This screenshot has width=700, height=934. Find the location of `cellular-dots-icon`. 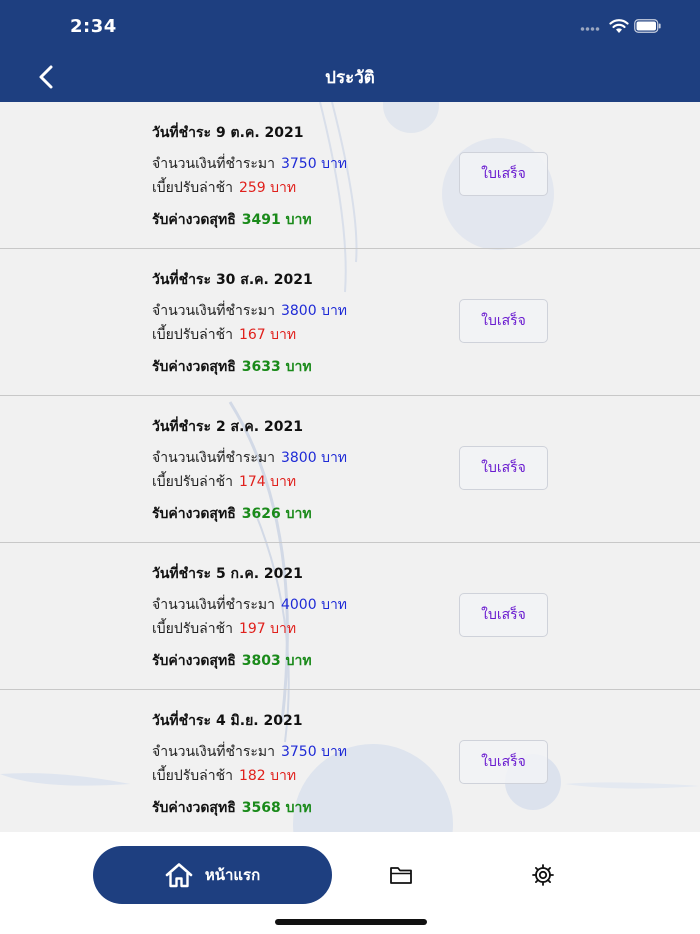

cellular-dots-icon is located at coordinates (590, 29).